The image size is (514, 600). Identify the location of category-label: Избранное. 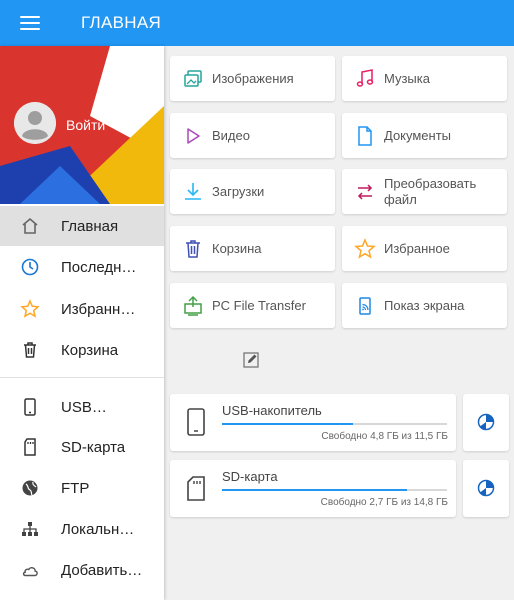
(417, 248).